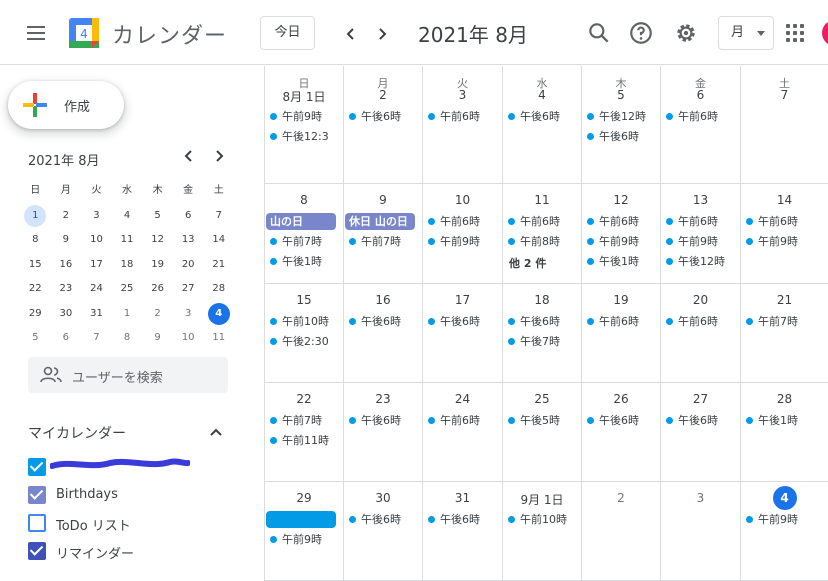  What do you see at coordinates (825, 33) in the screenshot?
I see `account-avatar` at bounding box center [825, 33].